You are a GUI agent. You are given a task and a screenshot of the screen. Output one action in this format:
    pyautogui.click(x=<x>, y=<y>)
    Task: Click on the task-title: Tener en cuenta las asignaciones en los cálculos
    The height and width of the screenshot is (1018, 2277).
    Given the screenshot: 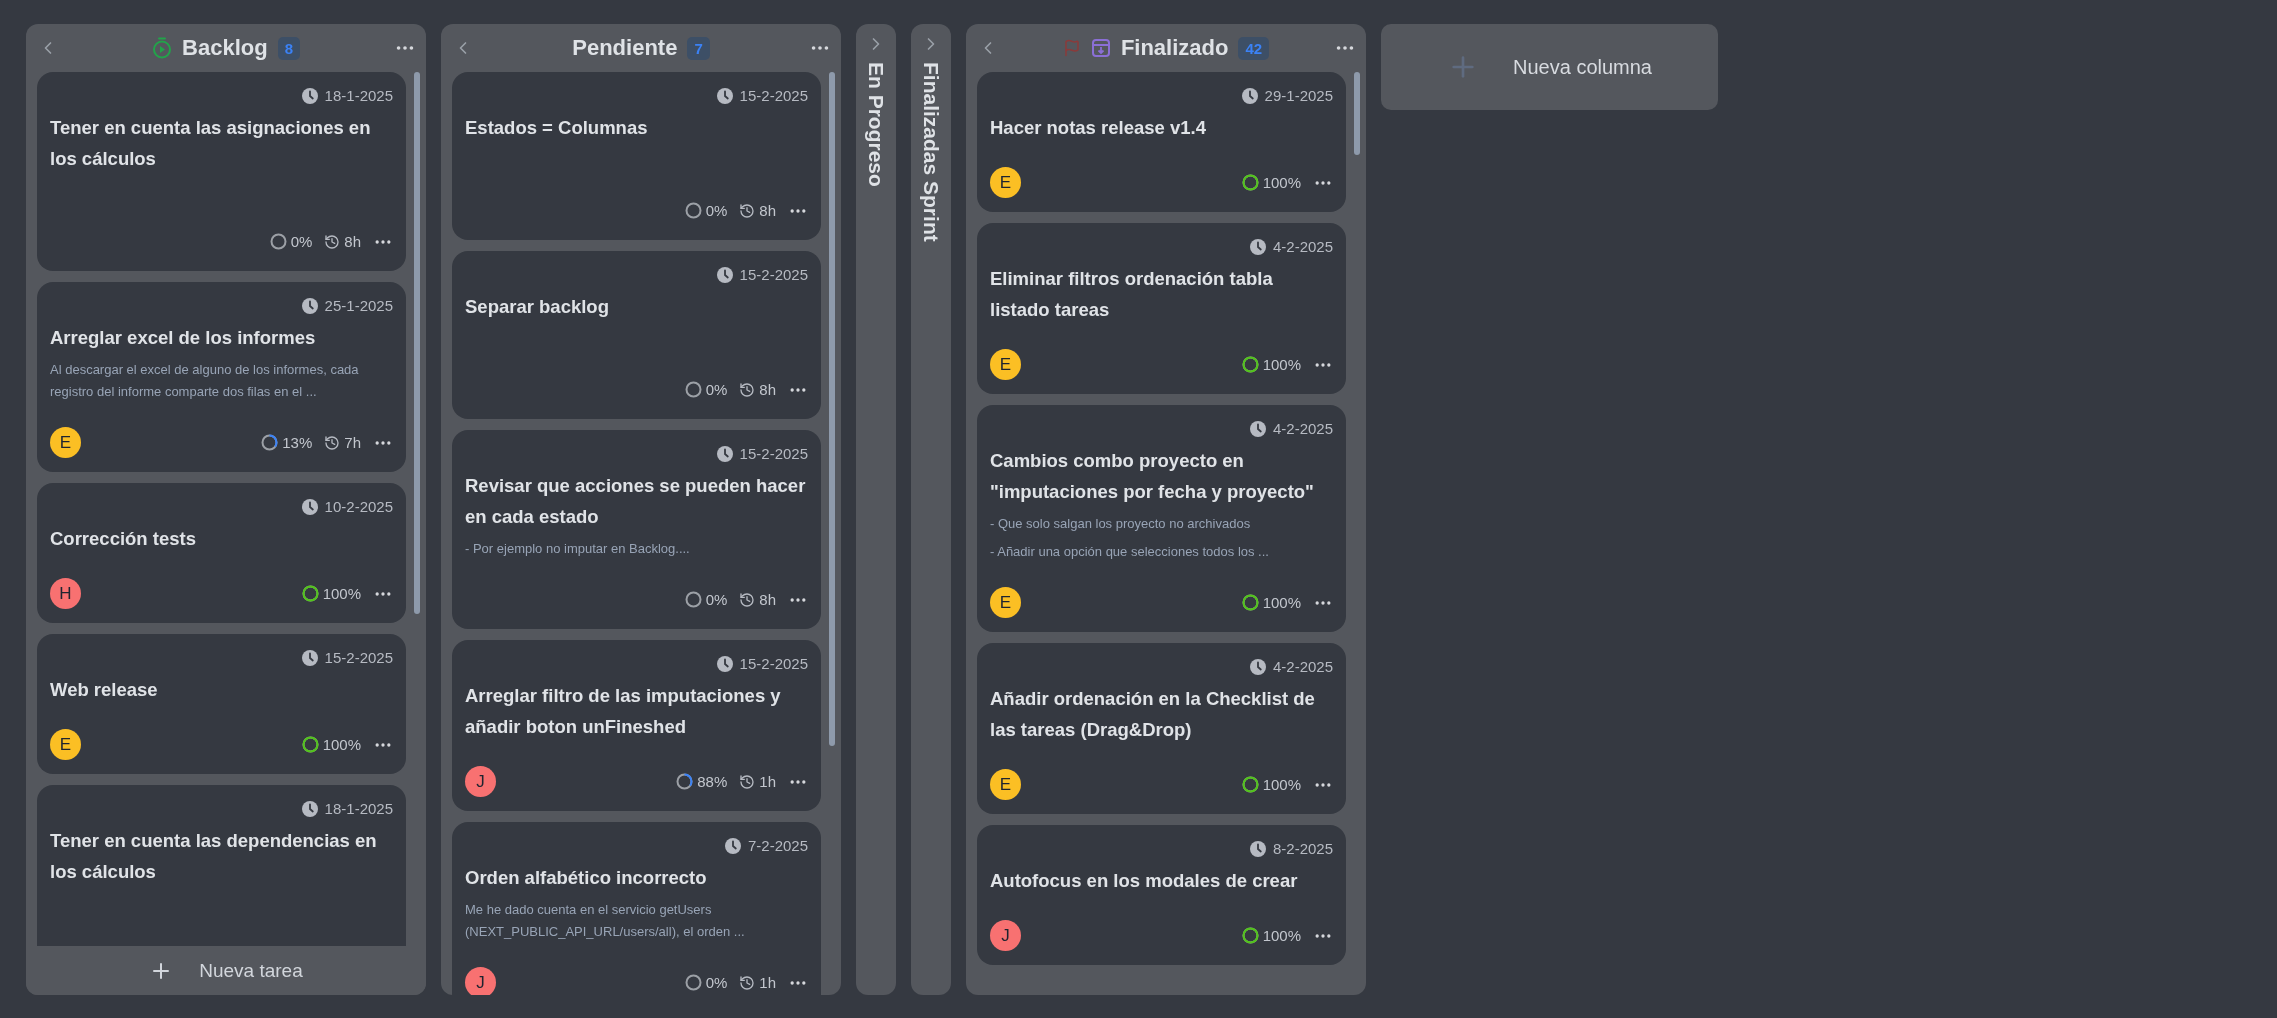 What is the action you would take?
    pyautogui.click(x=211, y=143)
    